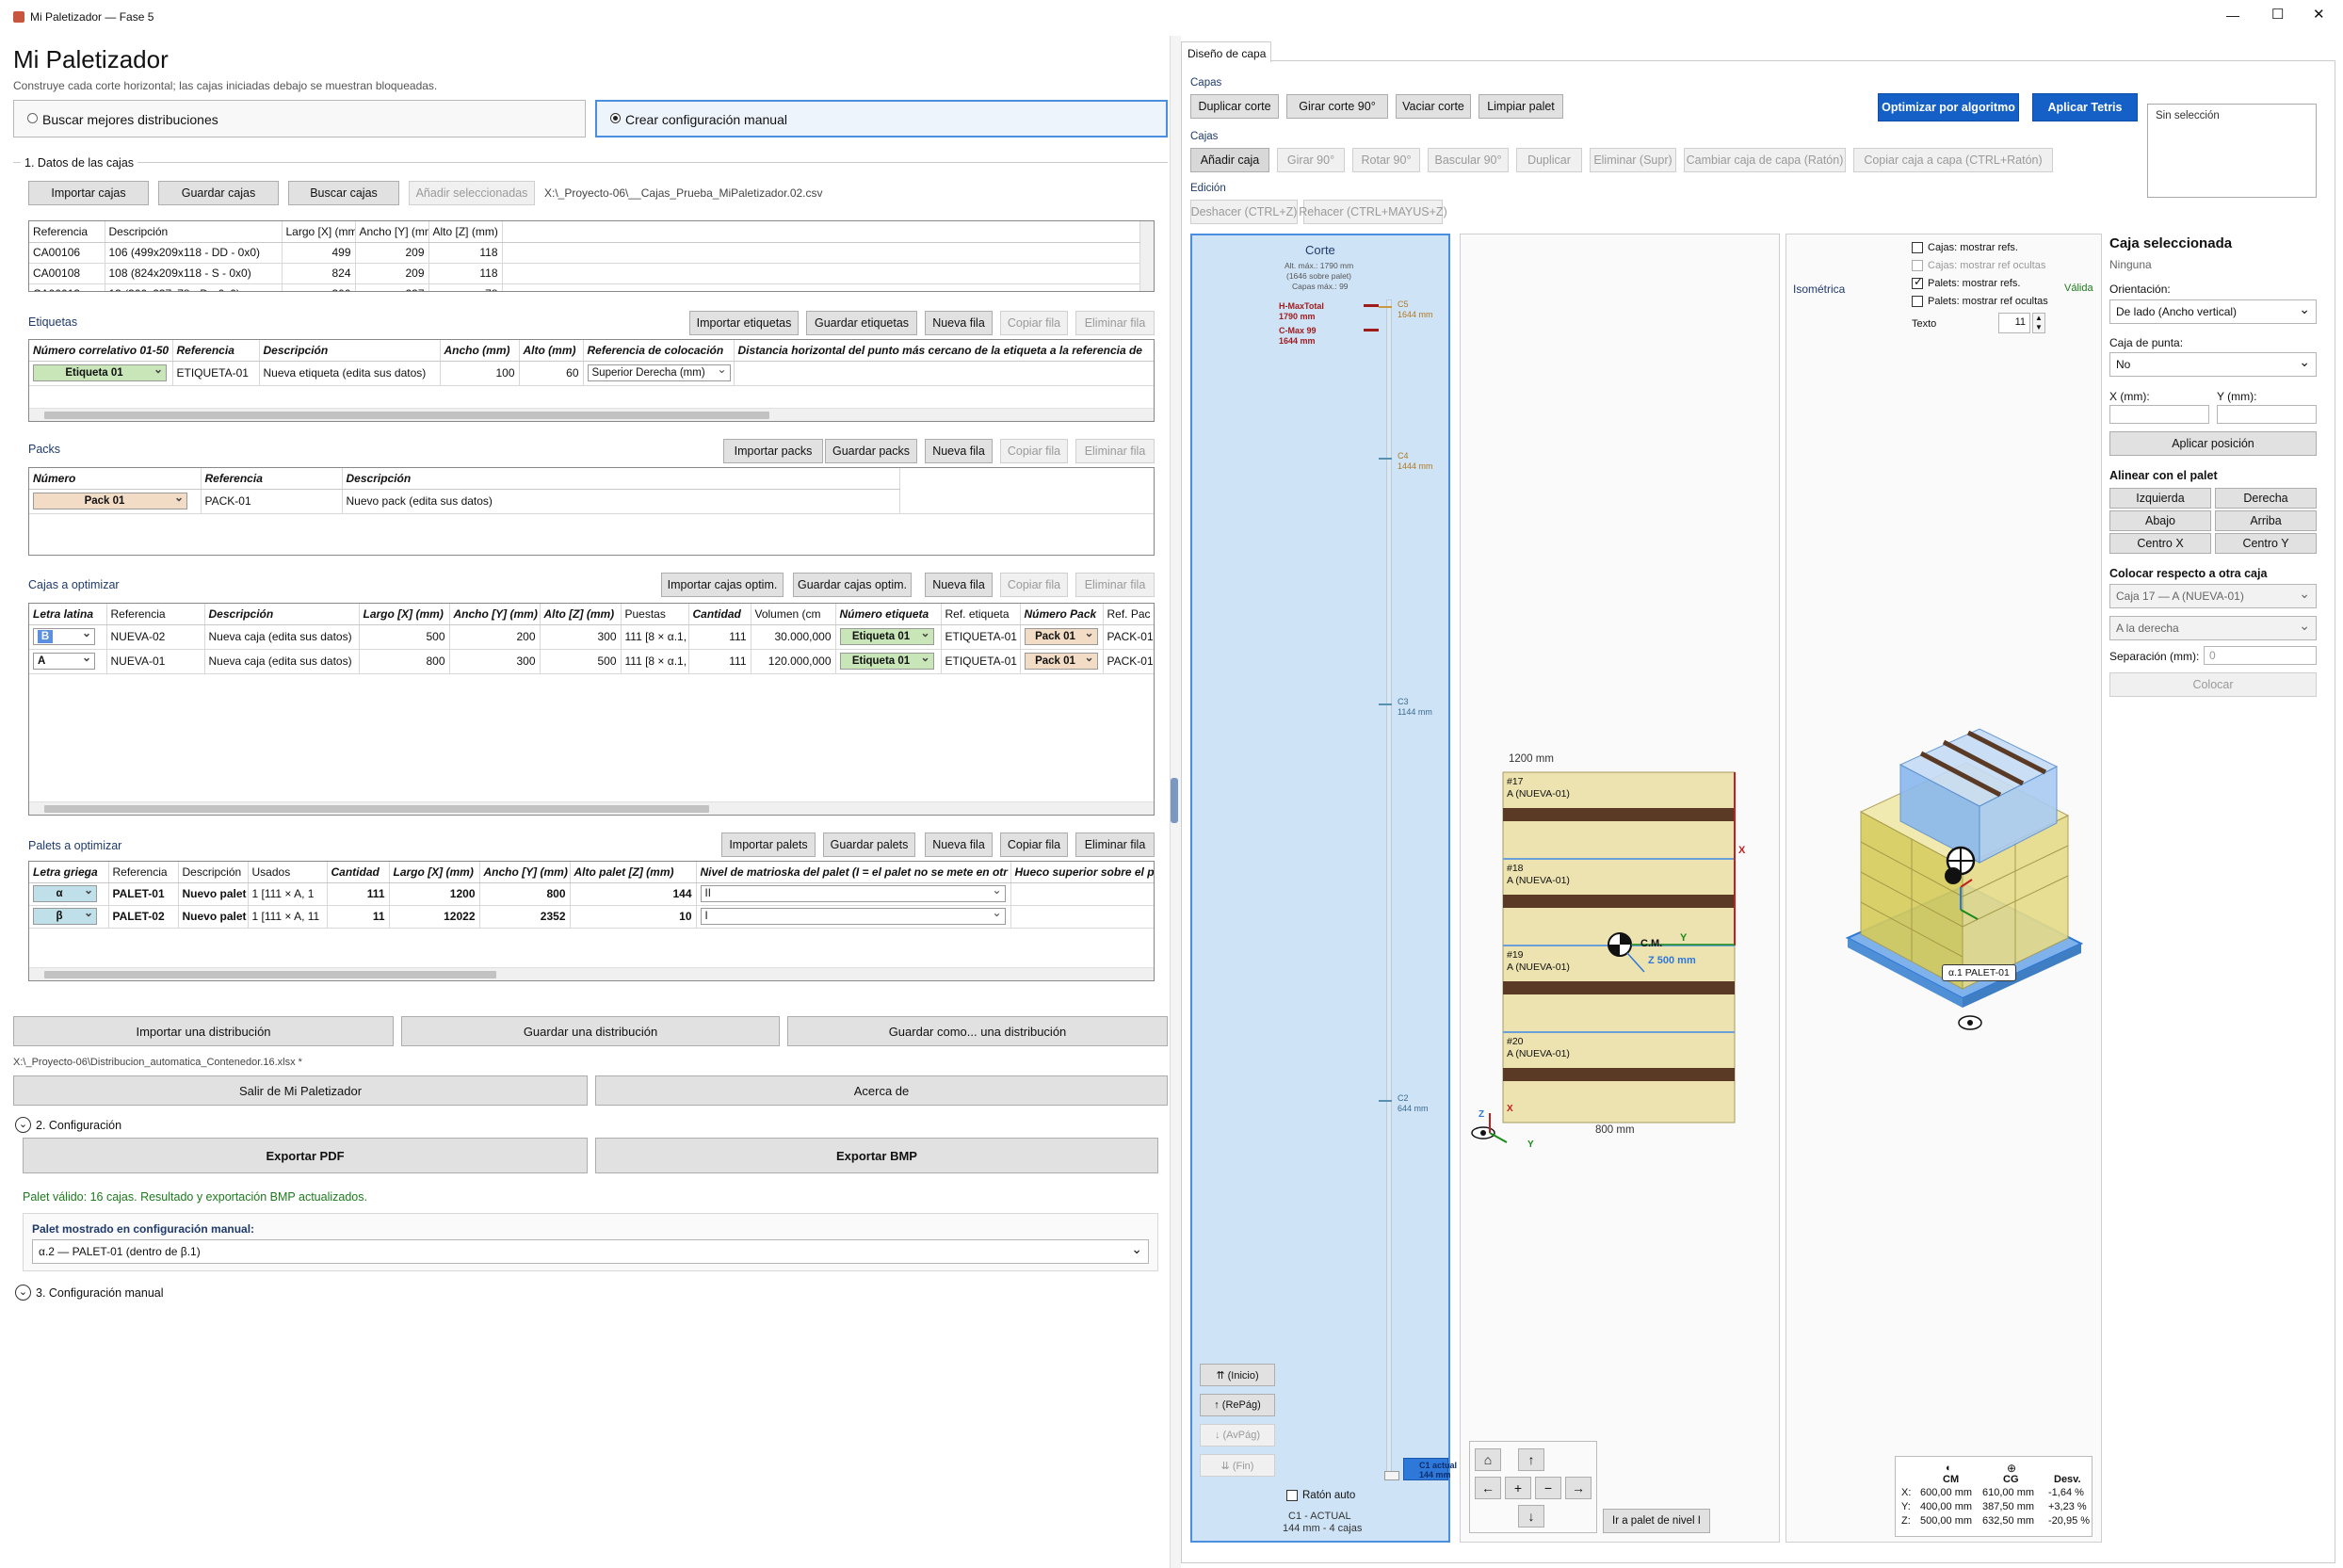  Describe the element at coordinates (590, 1031) in the screenshot. I see `save-distribution-button: Guardar una distribución` at that location.